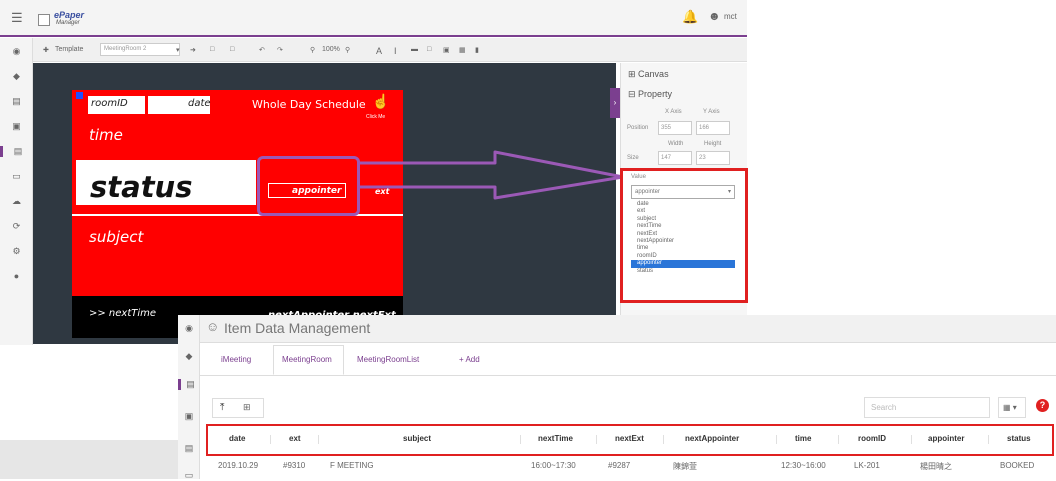 The width and height of the screenshot is (1056, 481). I want to click on roomid-field: roomID, so click(109, 103).